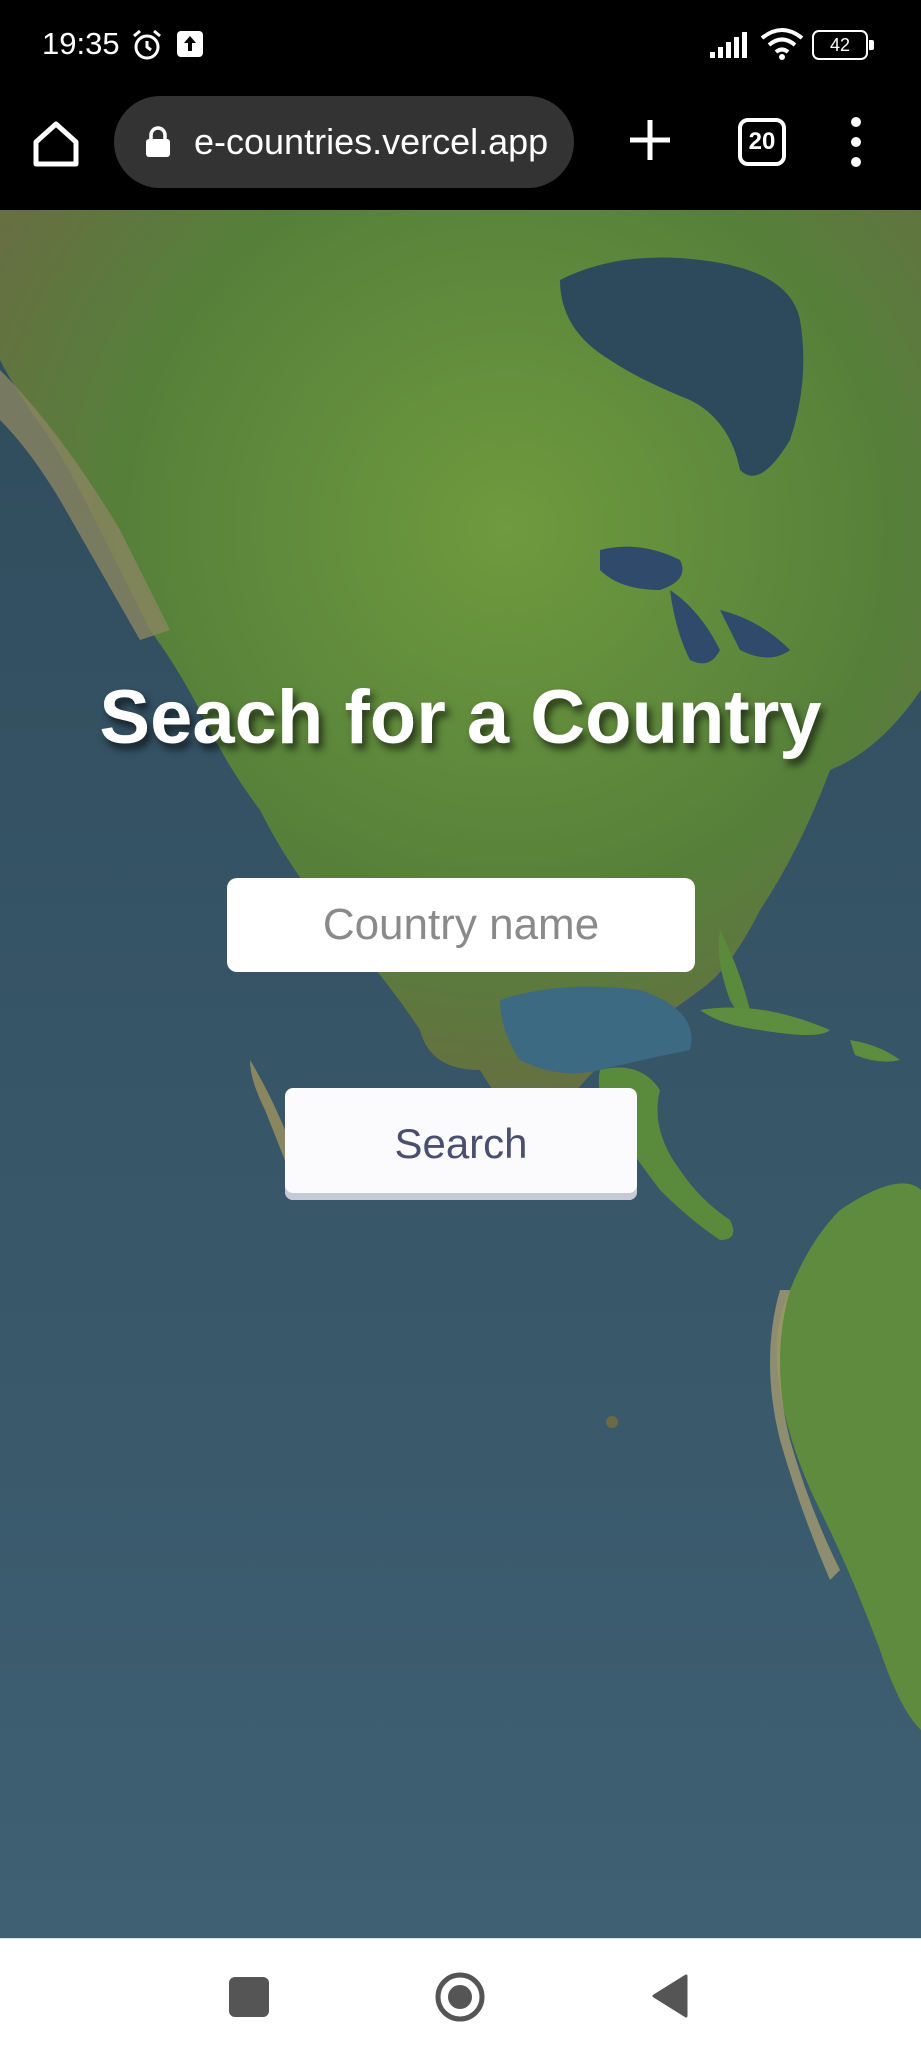 The image size is (921, 2048). I want to click on url-bar: e-countries.vercel.app, so click(344, 142).